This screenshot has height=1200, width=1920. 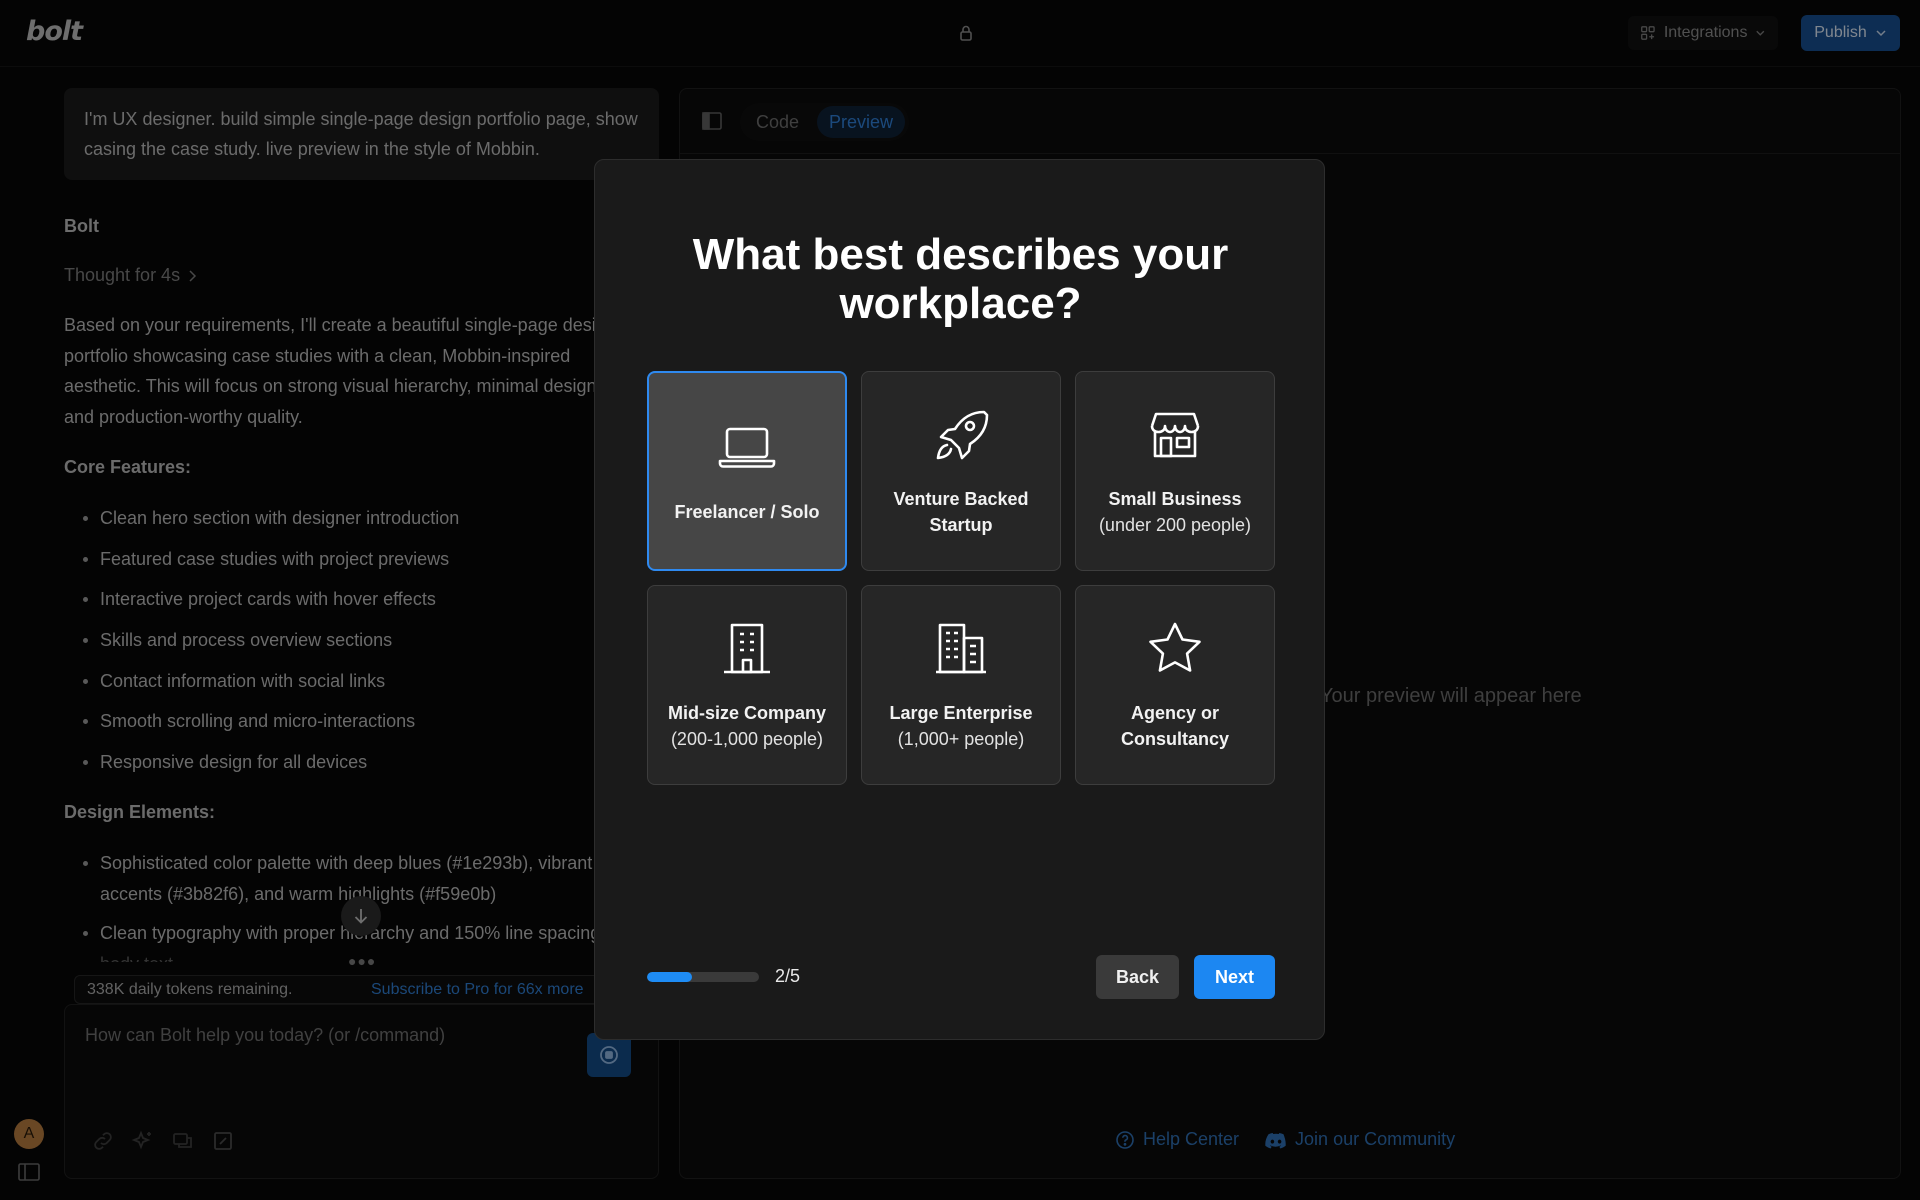 What do you see at coordinates (961, 471) in the screenshot?
I see `option-venture-startup: Venture Backed Startup` at bounding box center [961, 471].